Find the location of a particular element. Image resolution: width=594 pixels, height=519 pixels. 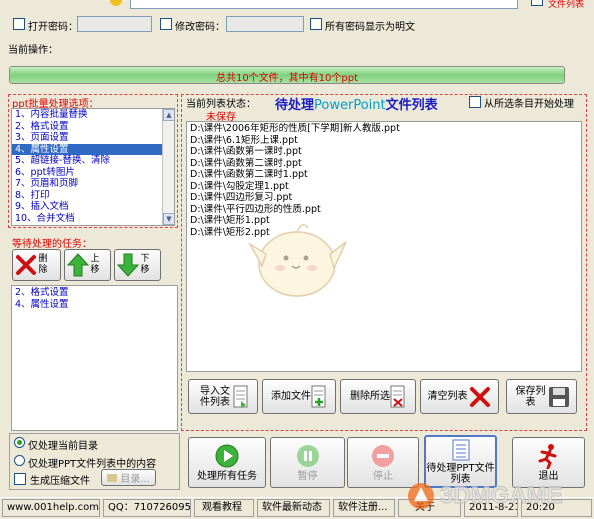

file-list-item: D:\课件\勾股定理1.ppt is located at coordinates (384, 187).